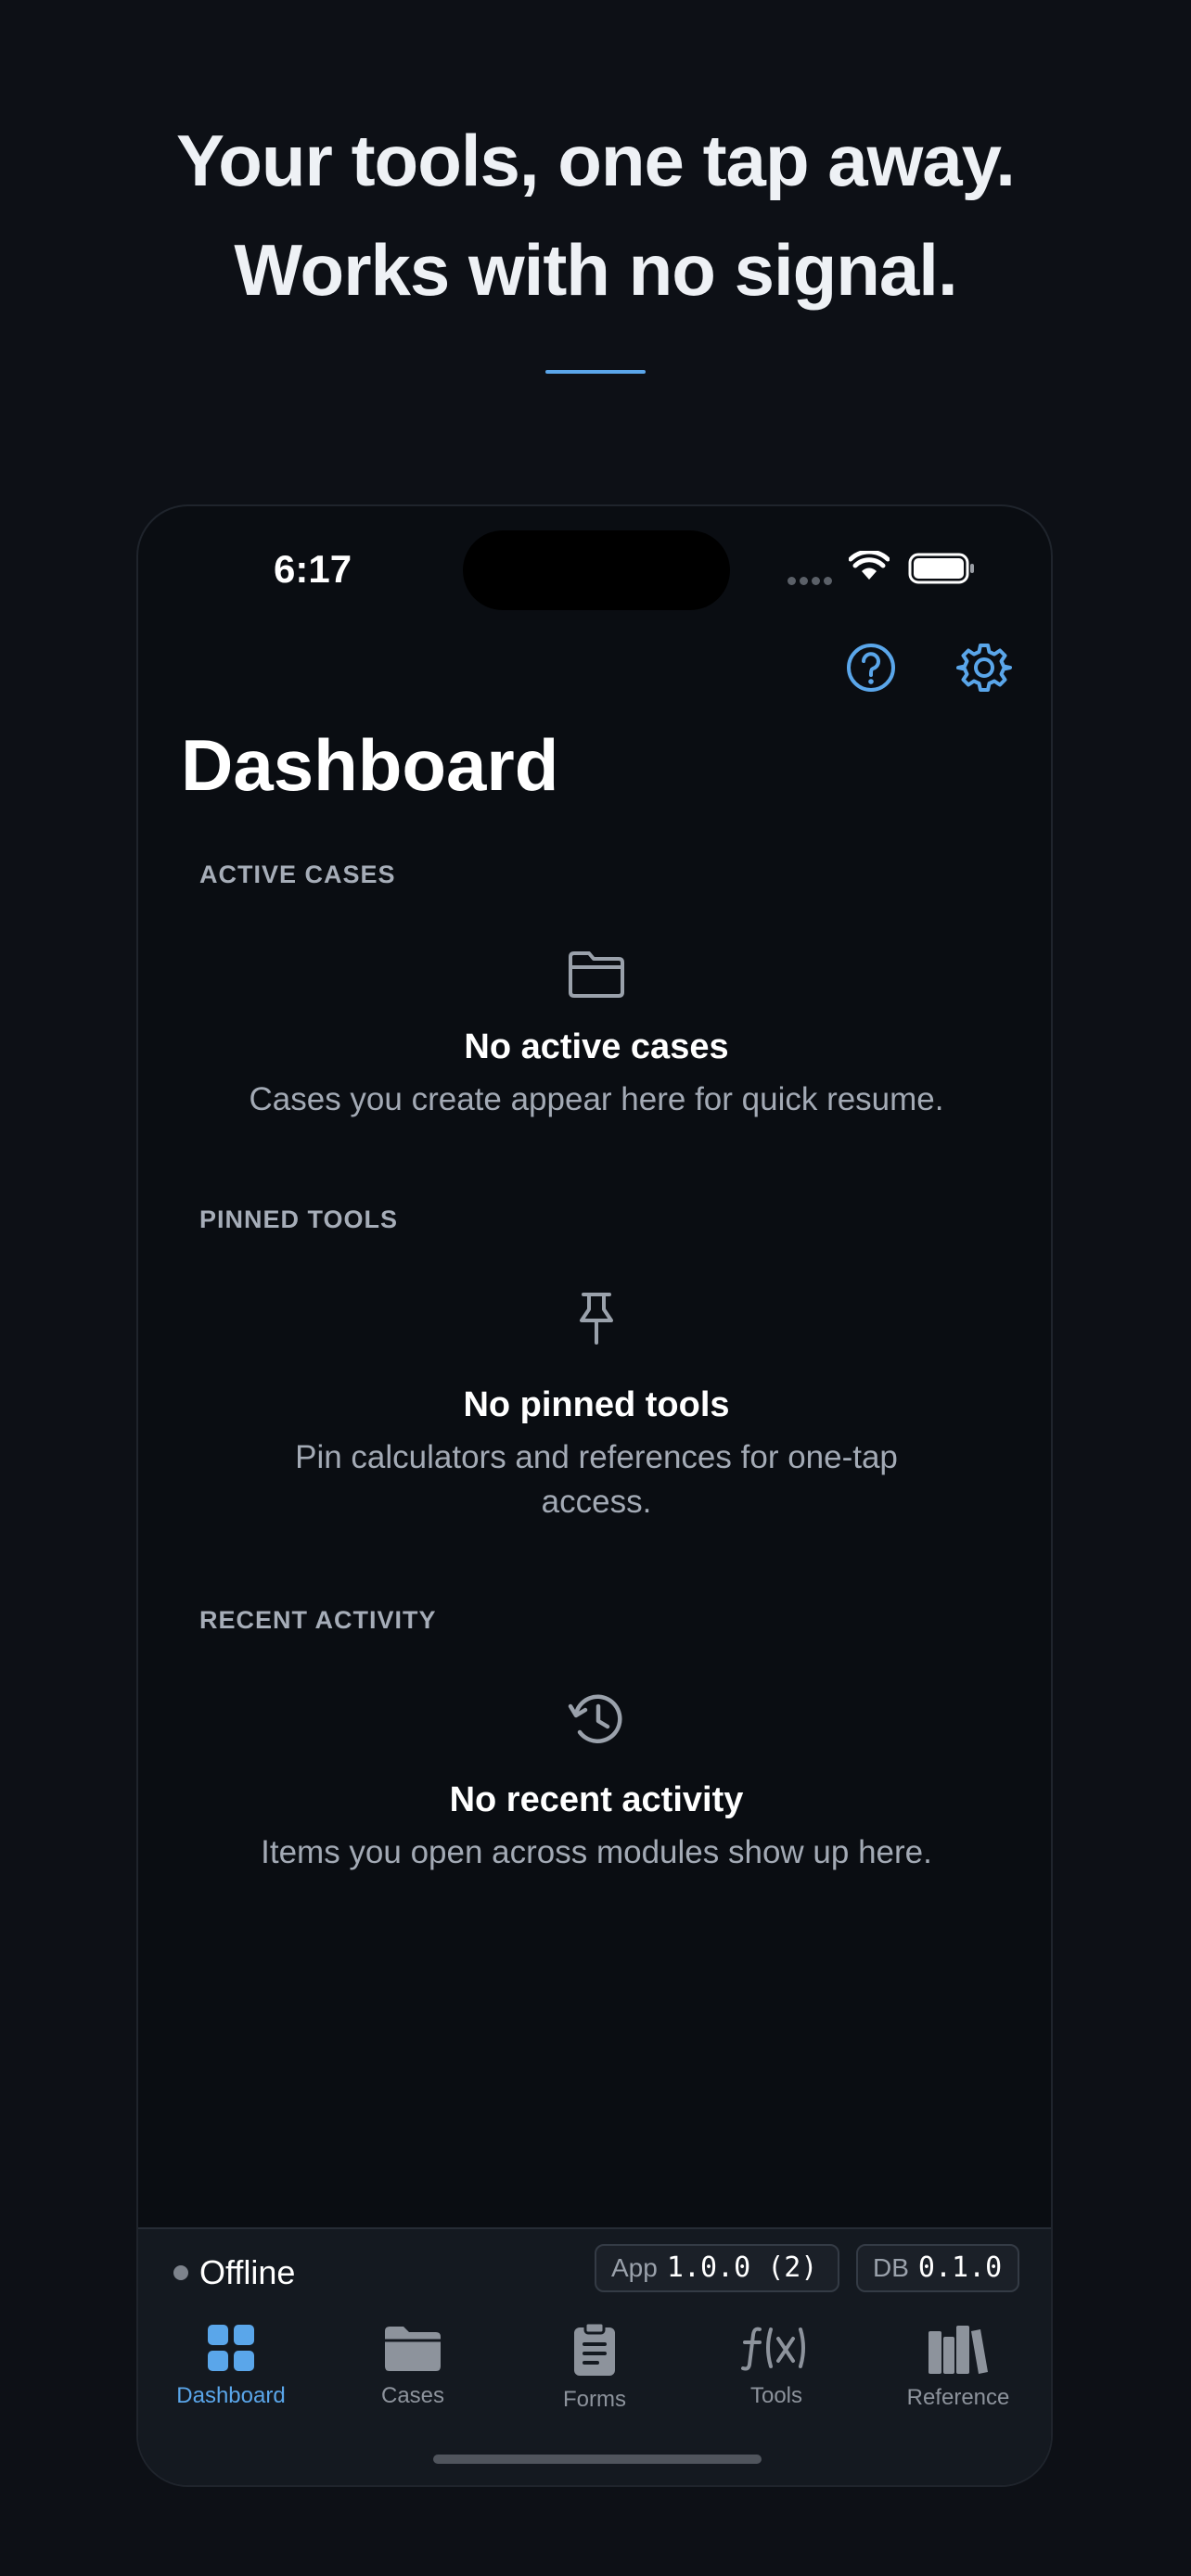 The height and width of the screenshot is (2576, 1191). I want to click on tab-forms-label: Forms, so click(594, 2399).